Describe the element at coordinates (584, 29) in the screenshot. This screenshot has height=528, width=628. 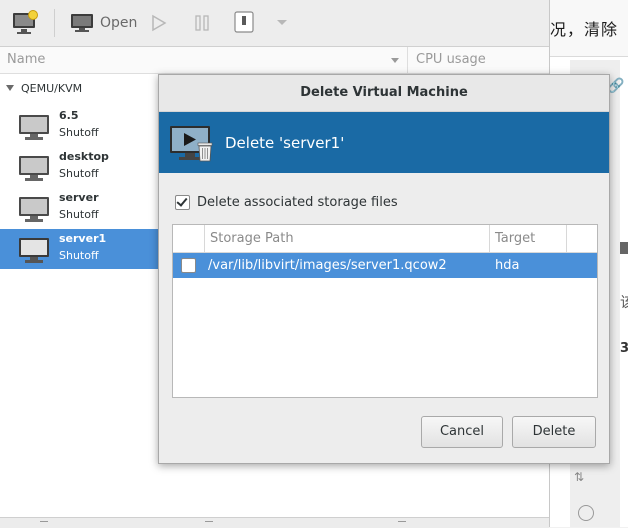
I see `editor-text: 况，清除` at that location.